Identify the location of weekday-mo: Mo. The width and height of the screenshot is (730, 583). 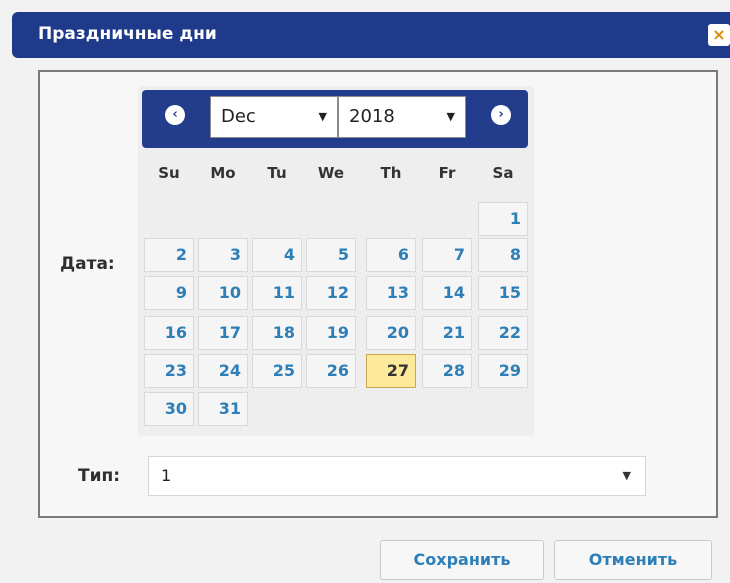
(223, 173).